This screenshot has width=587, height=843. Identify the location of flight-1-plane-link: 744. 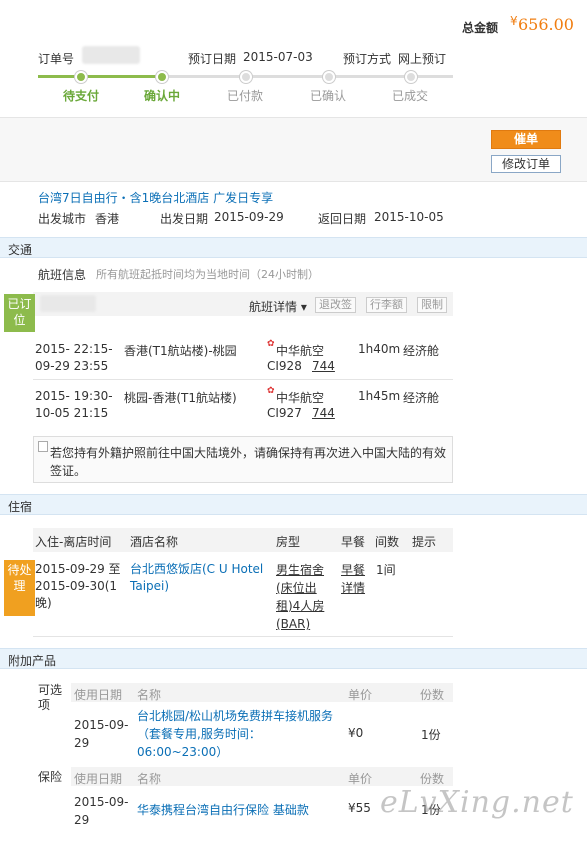
(323, 366).